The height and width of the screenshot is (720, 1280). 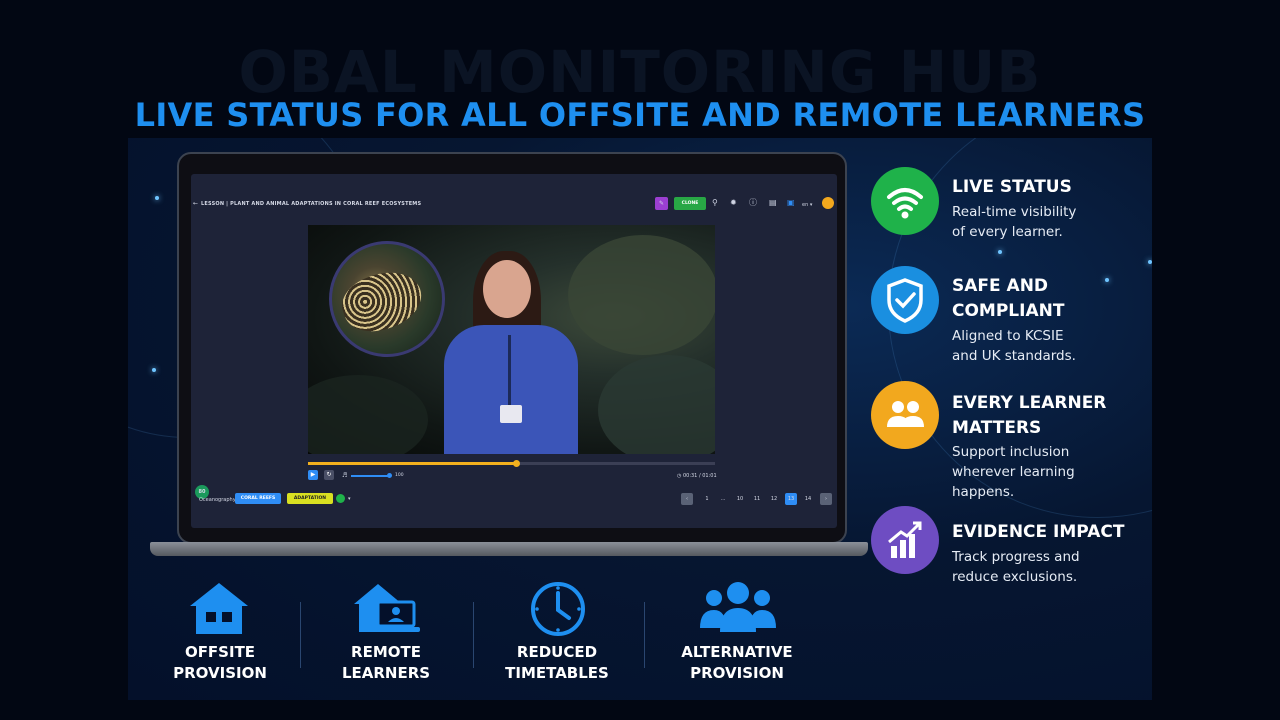 I want to click on feature-title-live-status: LIVE STATUS, so click(x=1012, y=187).